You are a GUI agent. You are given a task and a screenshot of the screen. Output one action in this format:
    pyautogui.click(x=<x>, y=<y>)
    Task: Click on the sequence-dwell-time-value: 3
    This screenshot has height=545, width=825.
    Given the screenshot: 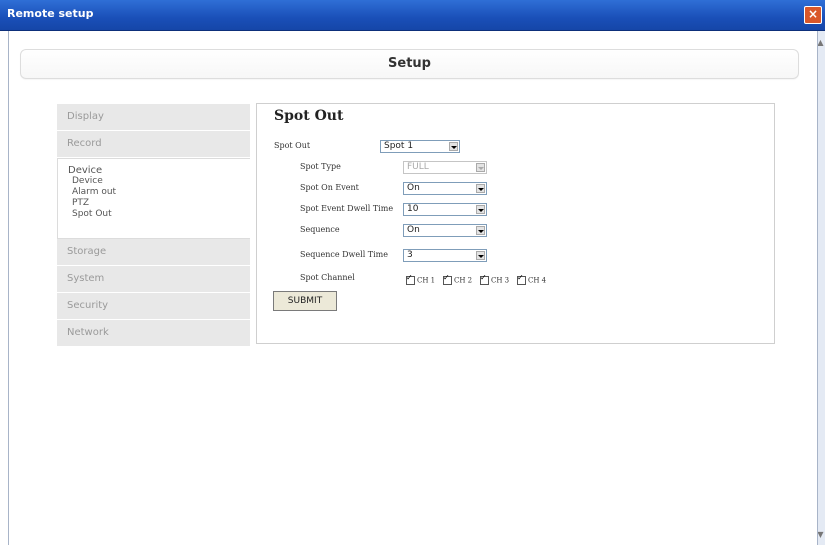 What is the action you would take?
    pyautogui.click(x=410, y=255)
    